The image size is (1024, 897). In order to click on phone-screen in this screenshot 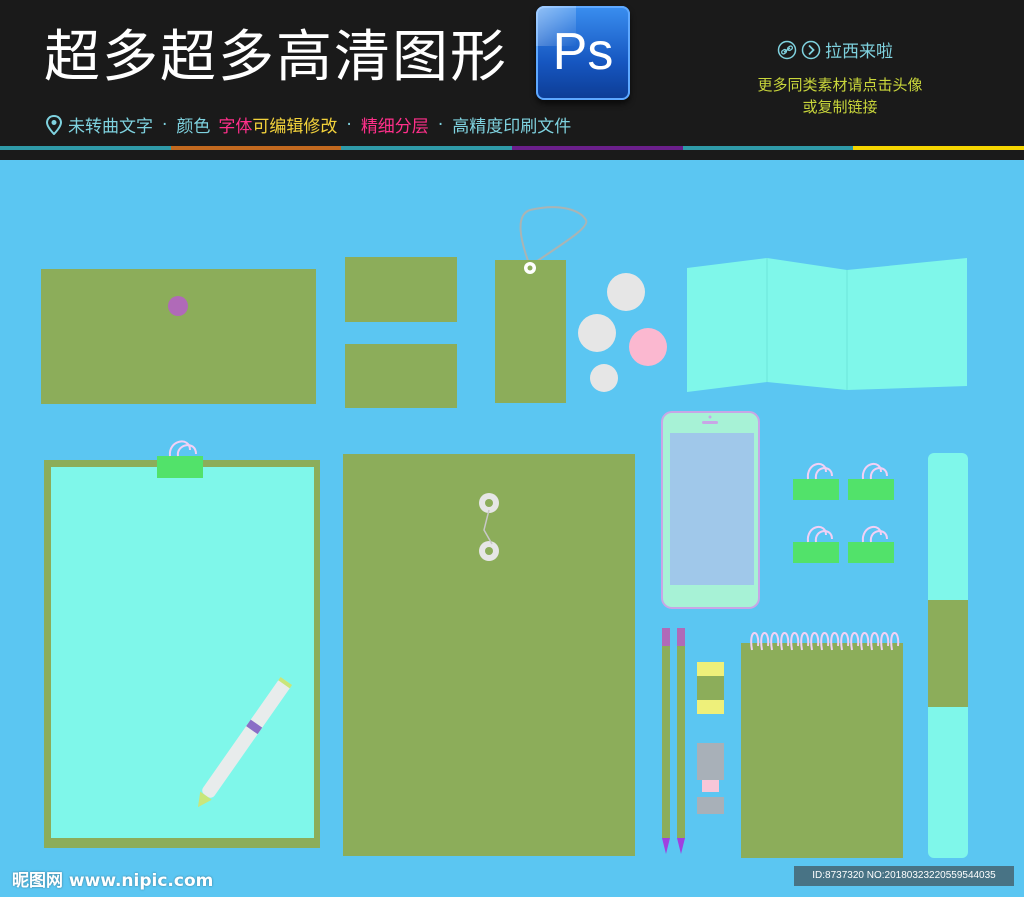, I will do `click(712, 509)`.